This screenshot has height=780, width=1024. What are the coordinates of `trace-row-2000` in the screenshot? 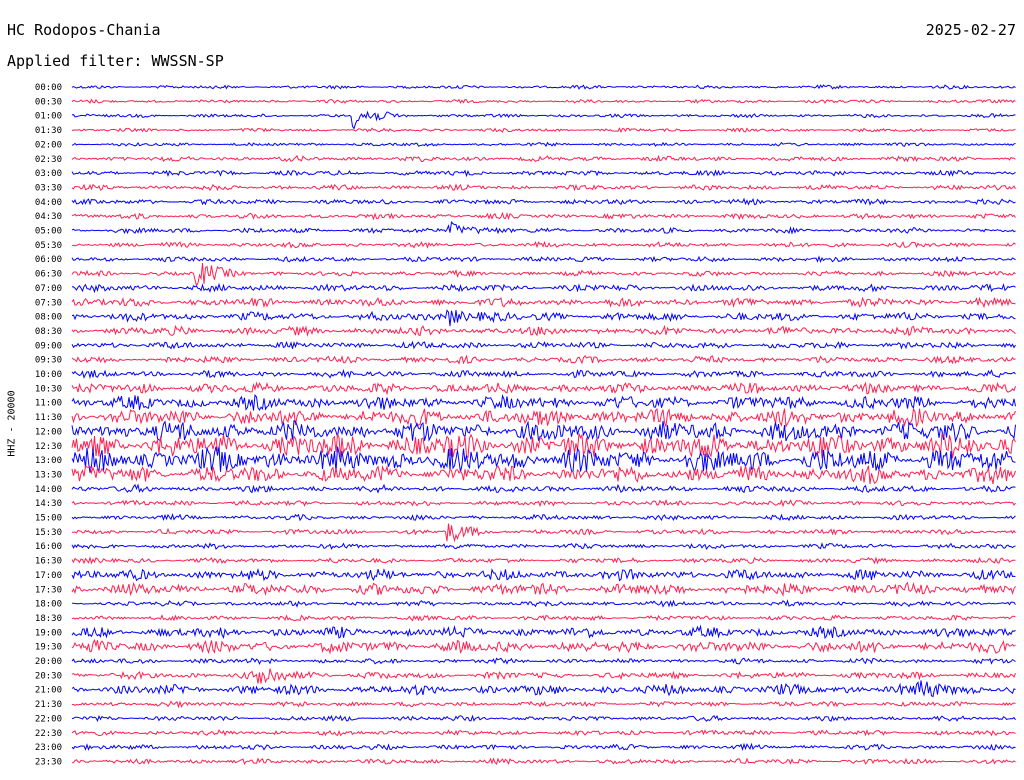 It's located at (543, 661).